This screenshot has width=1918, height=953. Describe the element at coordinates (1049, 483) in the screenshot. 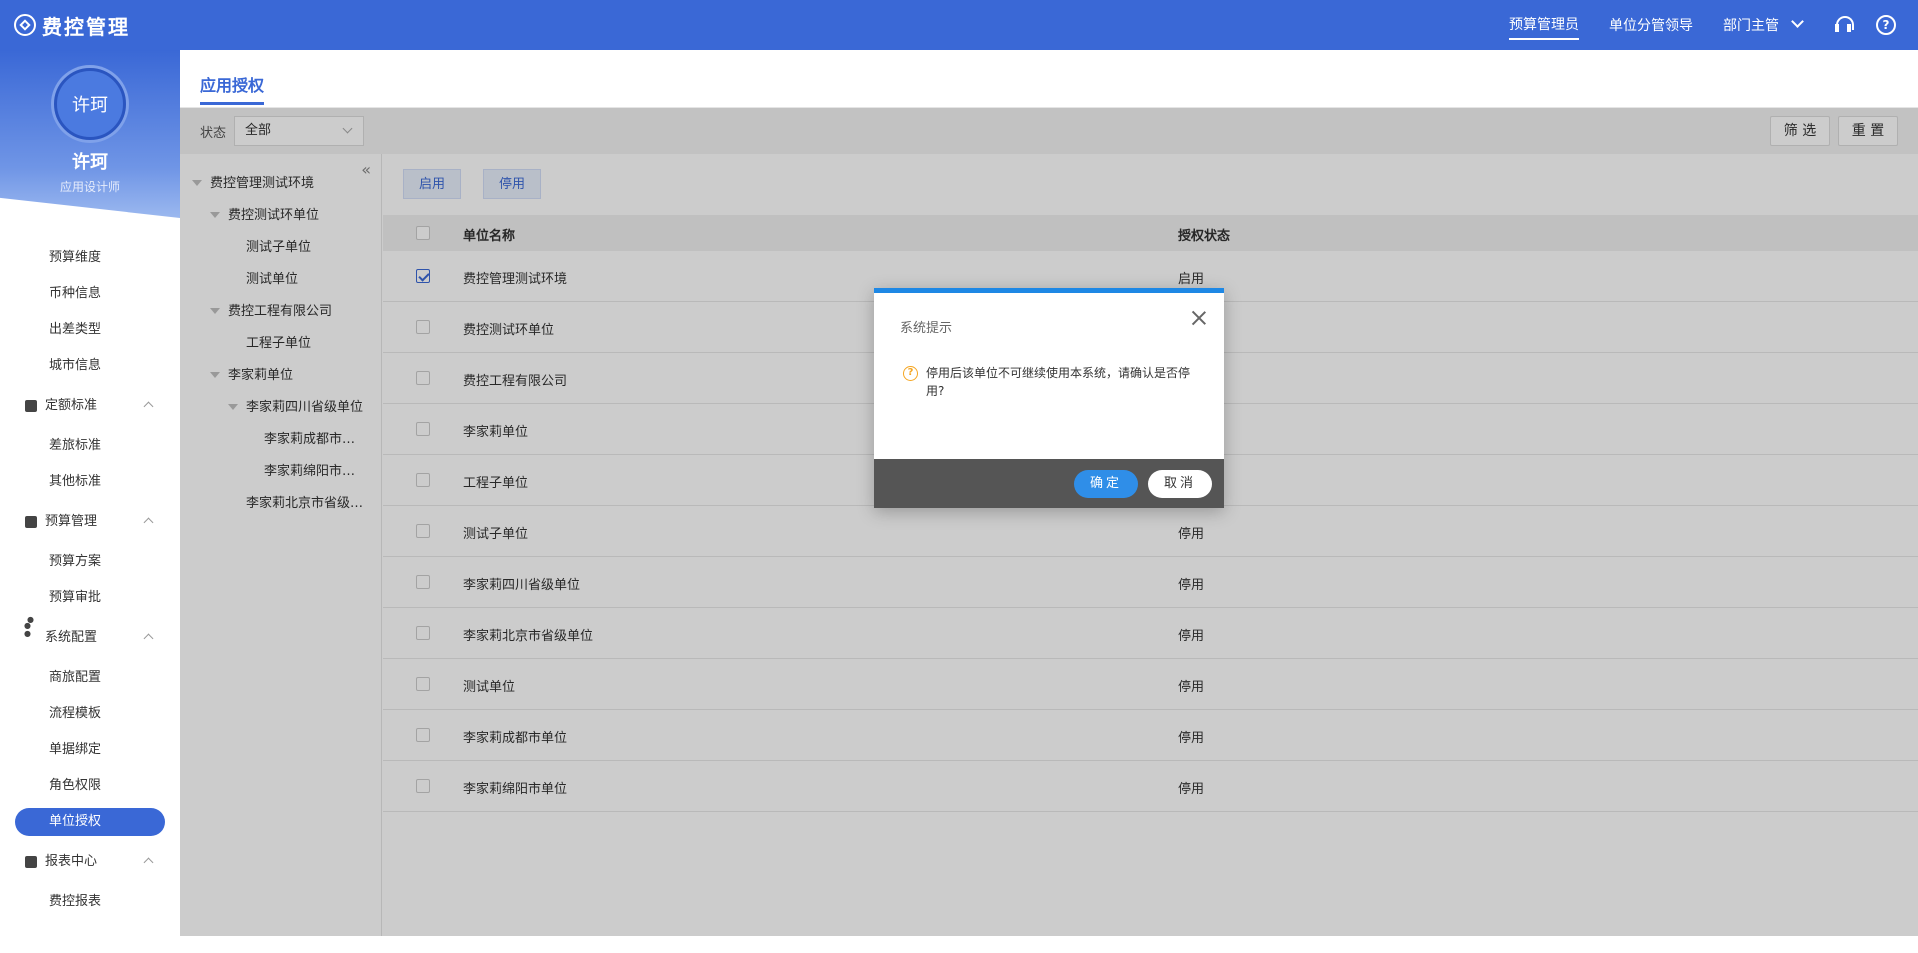

I see `dialog-footer: 确定 取消` at that location.